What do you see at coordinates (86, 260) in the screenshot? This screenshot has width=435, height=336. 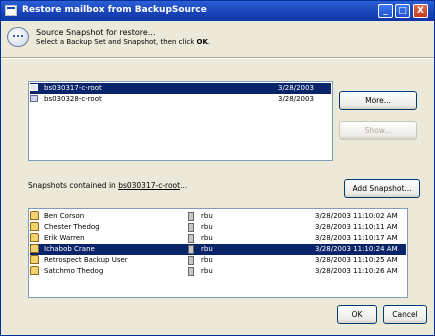 I see `snapshot-name: Retrospect Backup User` at bounding box center [86, 260].